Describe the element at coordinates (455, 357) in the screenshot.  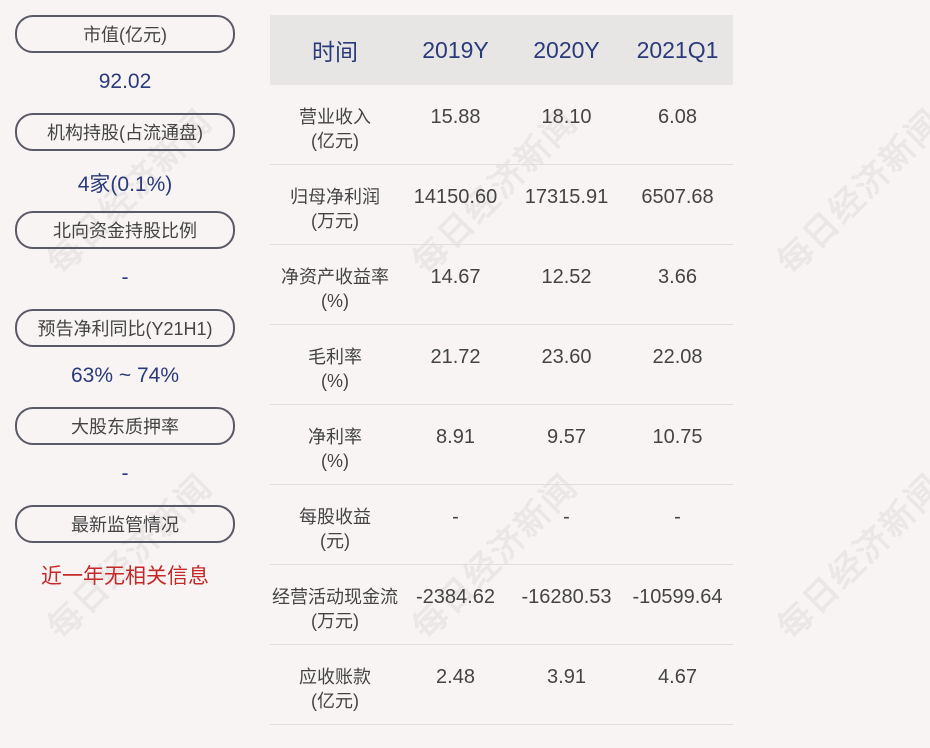
I see `table-cell: 21.72` at that location.